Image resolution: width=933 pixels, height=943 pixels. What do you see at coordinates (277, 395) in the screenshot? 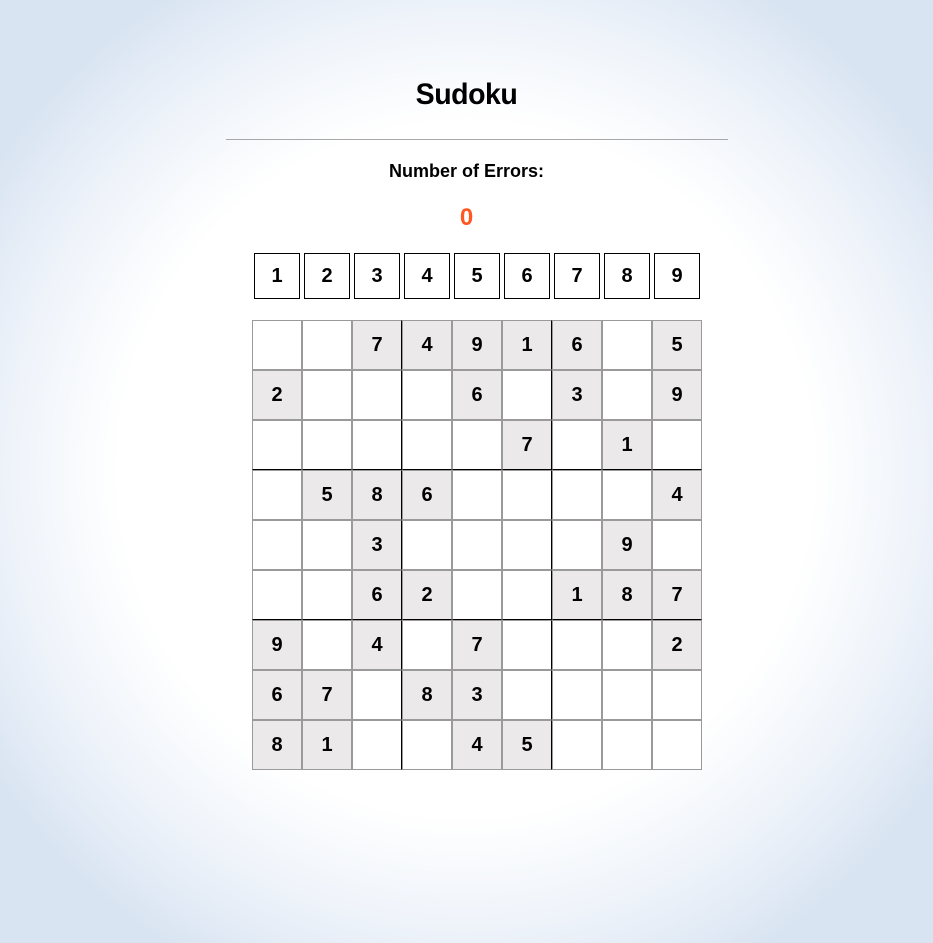
I see `board-cell-r2-c1: 2` at bounding box center [277, 395].